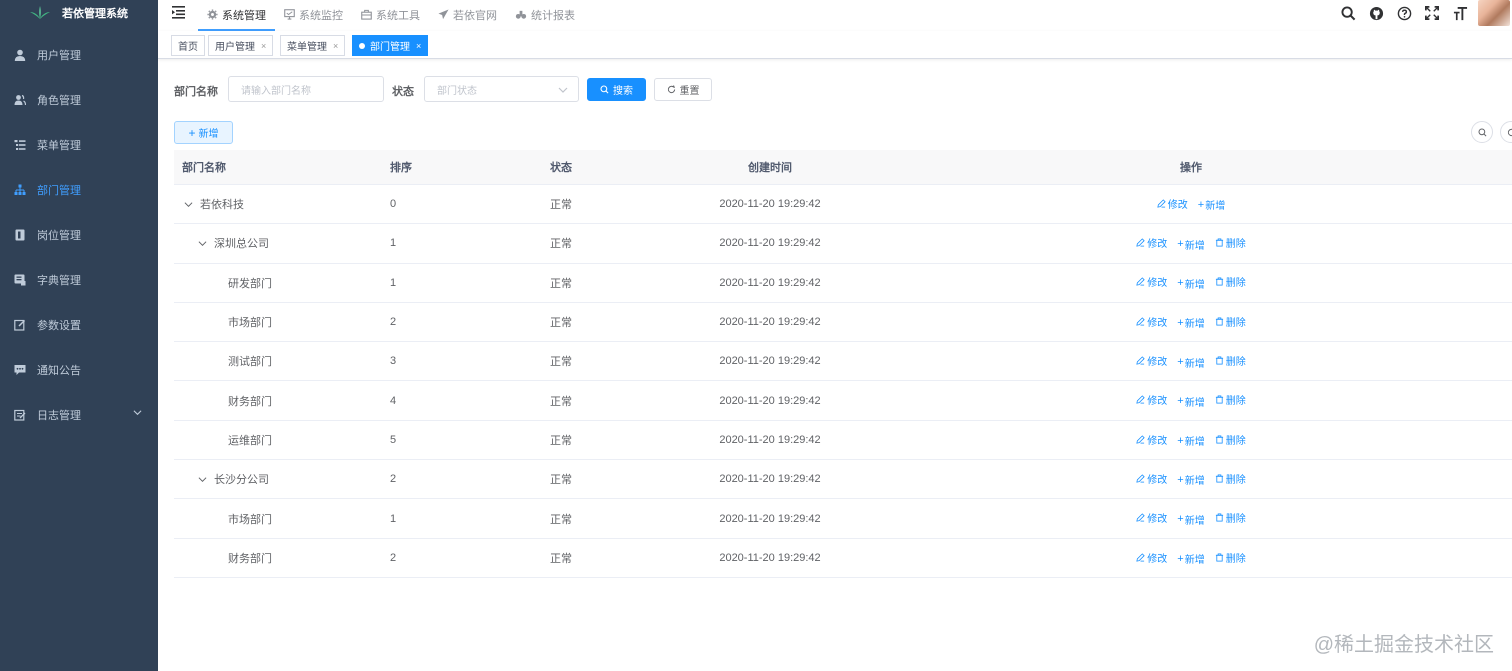 The height and width of the screenshot is (671, 1512). What do you see at coordinates (79, 54) in the screenshot?
I see `sidebar-item-0: 用户管理` at bounding box center [79, 54].